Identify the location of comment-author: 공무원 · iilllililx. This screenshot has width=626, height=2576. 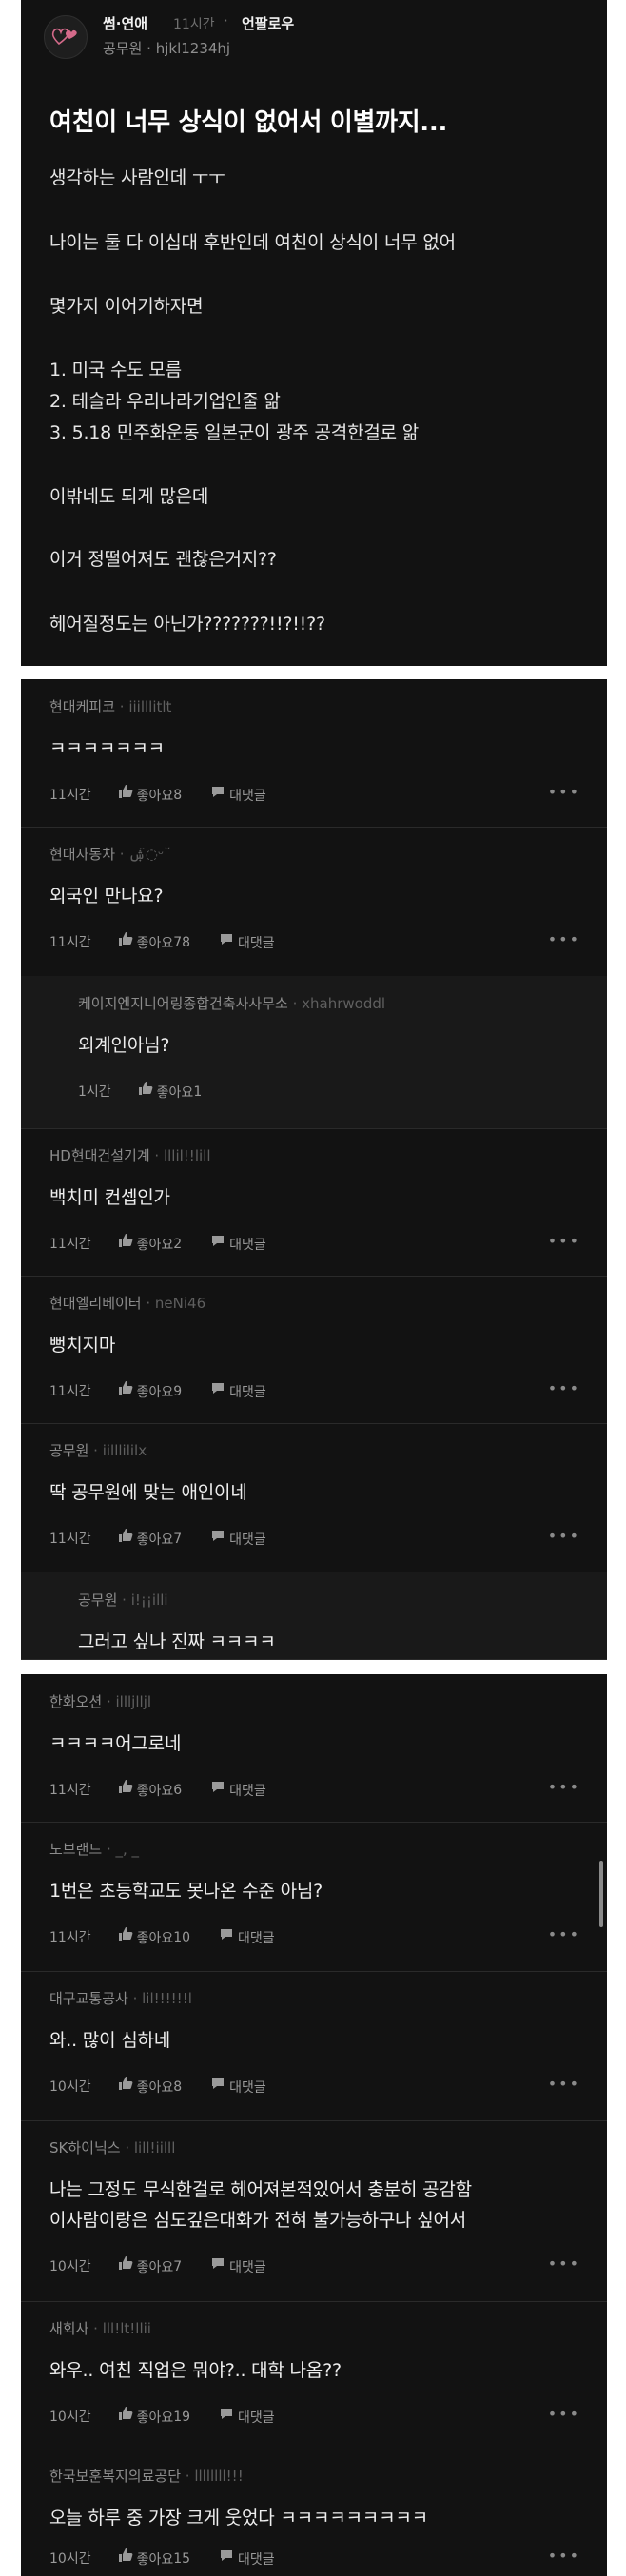
(98, 1450).